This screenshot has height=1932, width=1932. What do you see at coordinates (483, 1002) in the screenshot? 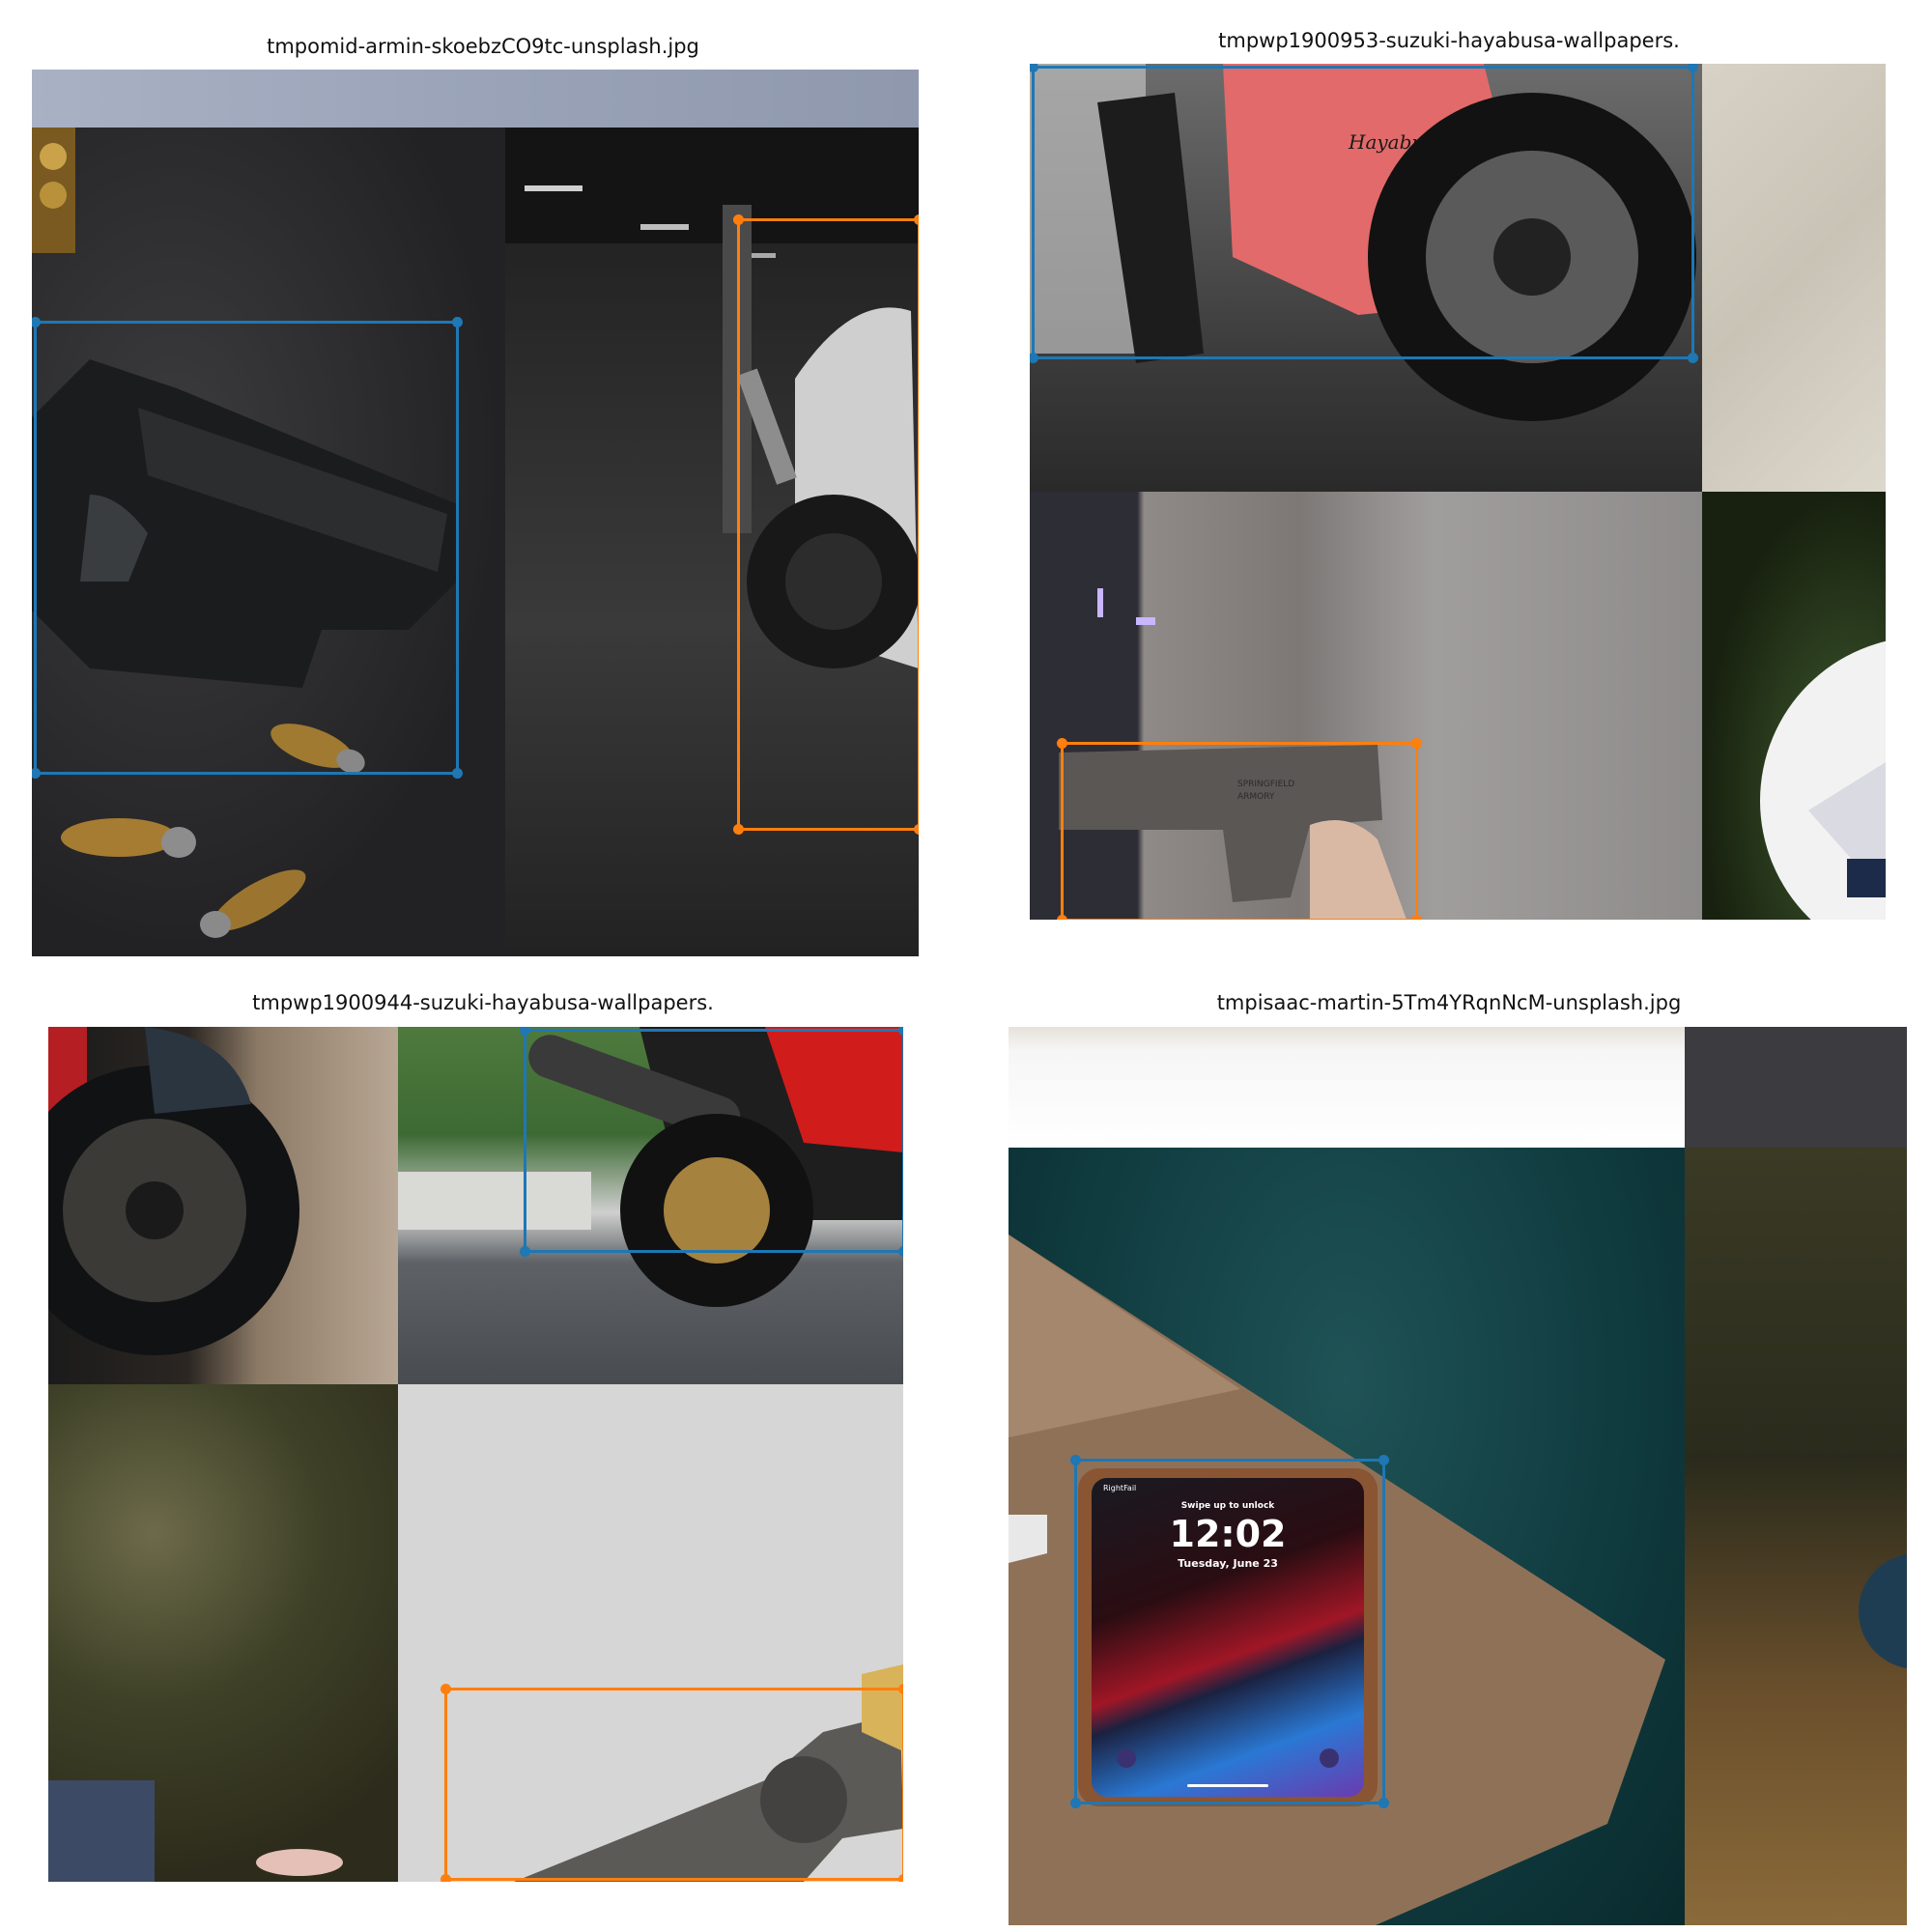
I see `panel-title: tmpwp1900944-suzuki-hayabusa-wallpapers.` at bounding box center [483, 1002].